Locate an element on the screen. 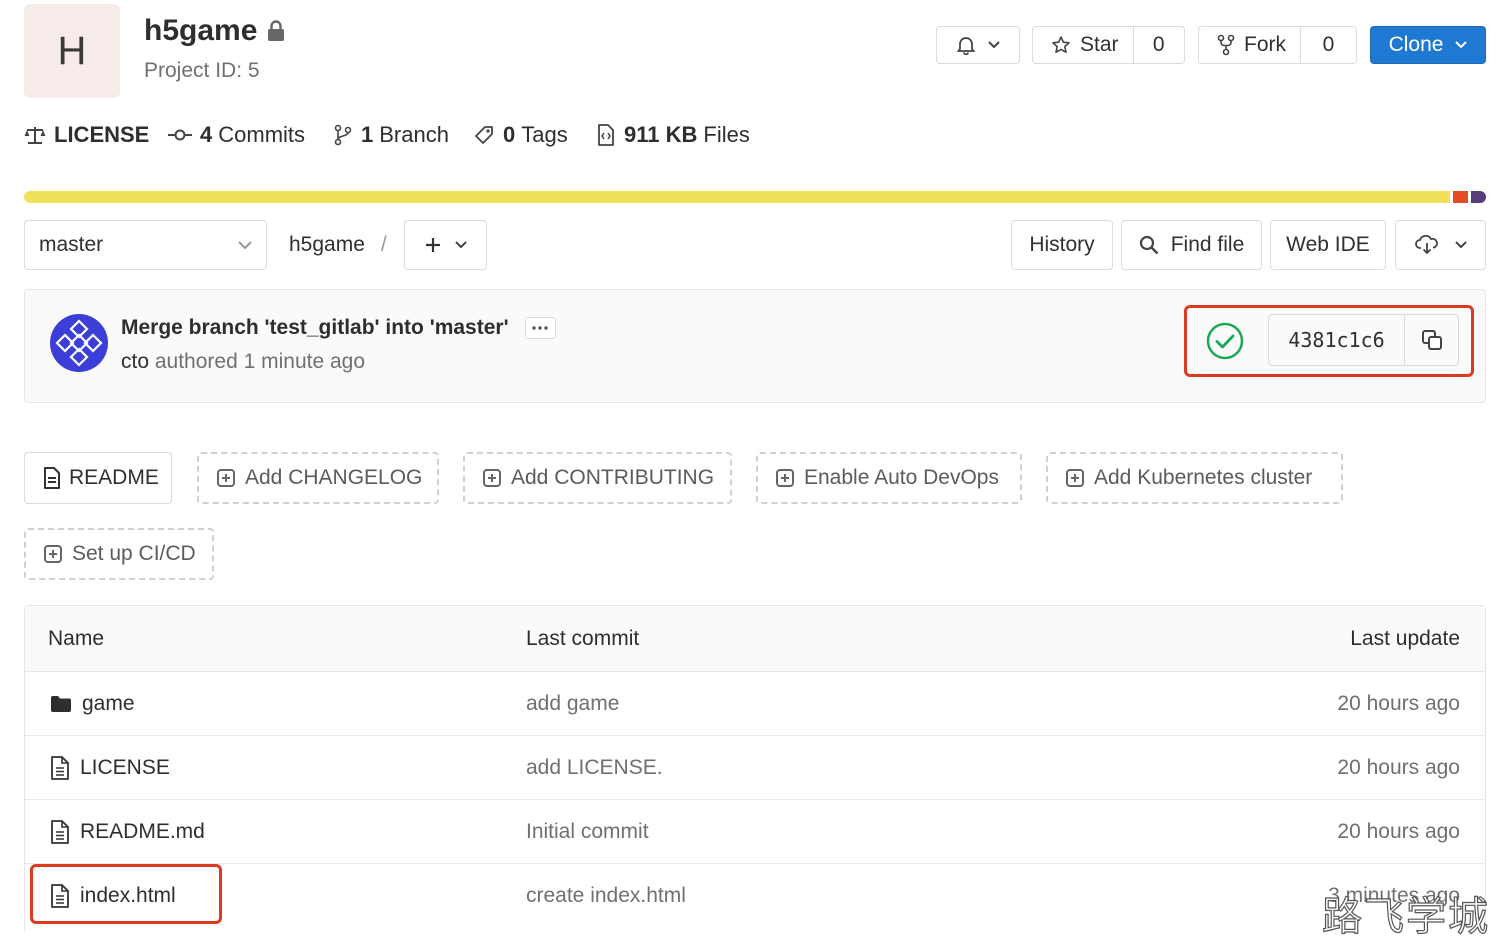  tag-icon is located at coordinates (484, 135).